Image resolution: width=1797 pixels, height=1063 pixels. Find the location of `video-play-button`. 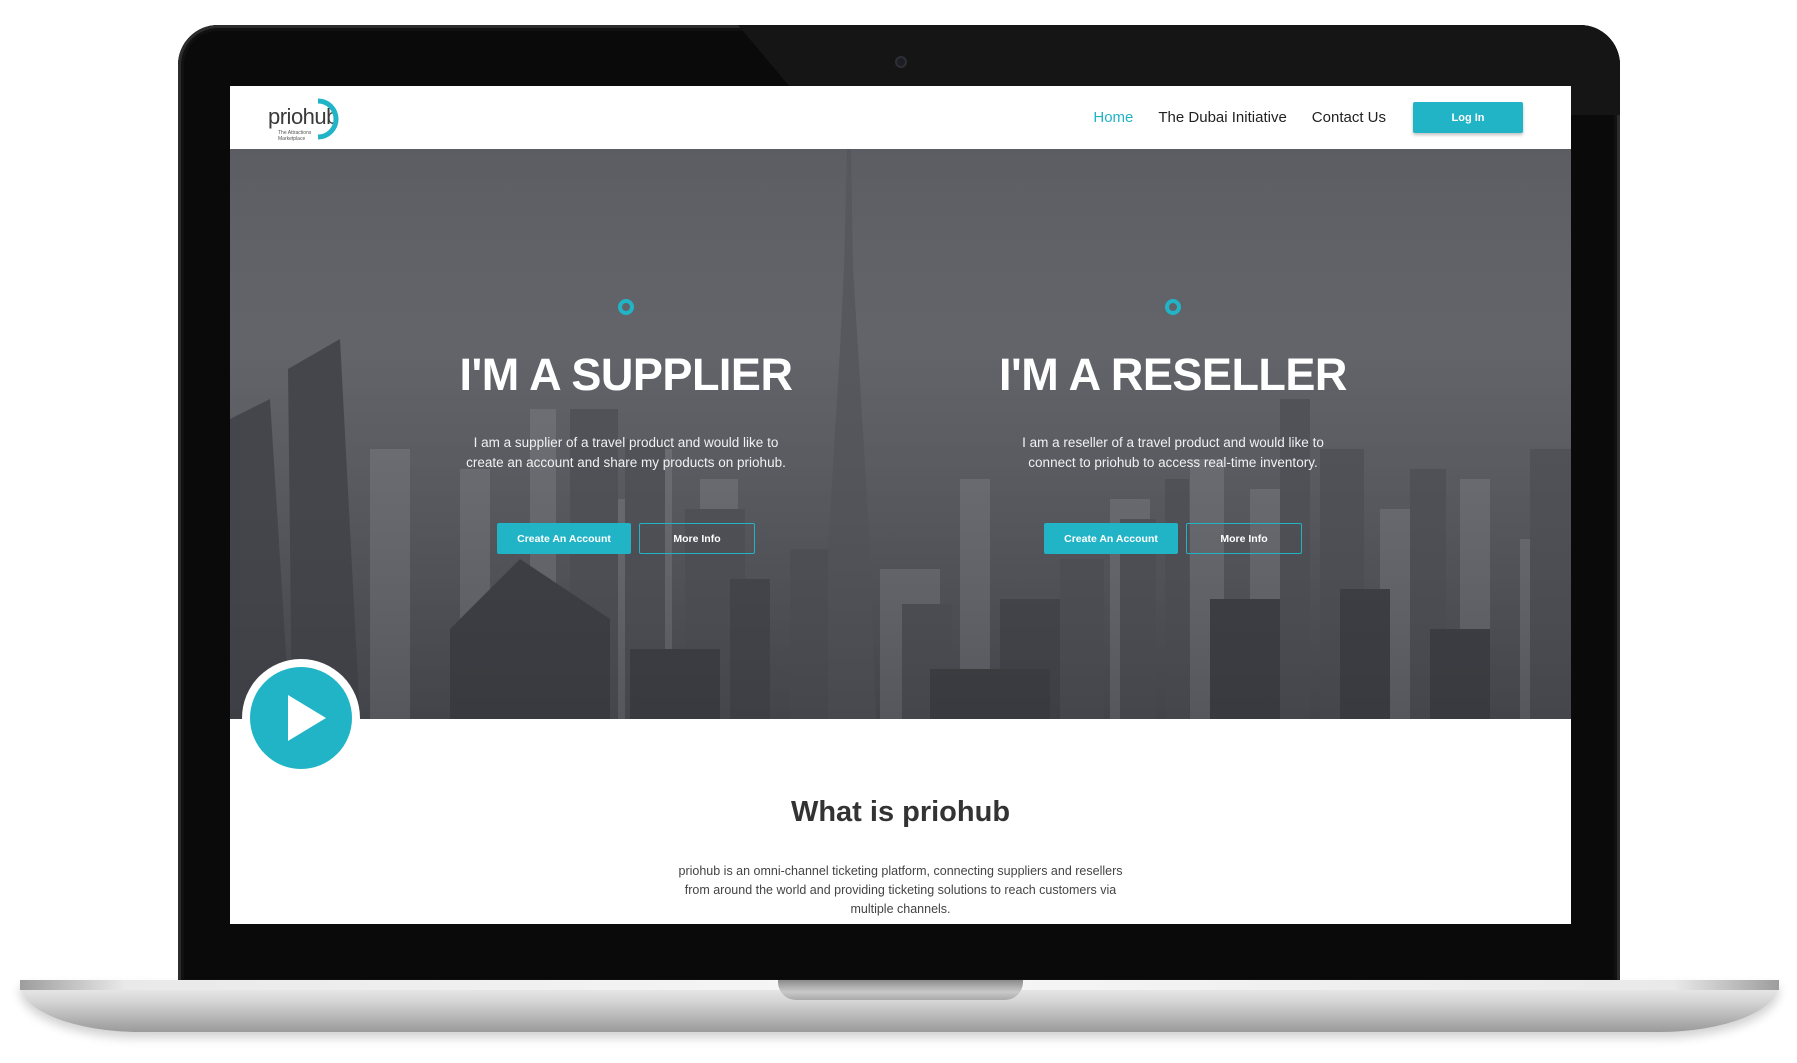

video-play-button is located at coordinates (301, 718).